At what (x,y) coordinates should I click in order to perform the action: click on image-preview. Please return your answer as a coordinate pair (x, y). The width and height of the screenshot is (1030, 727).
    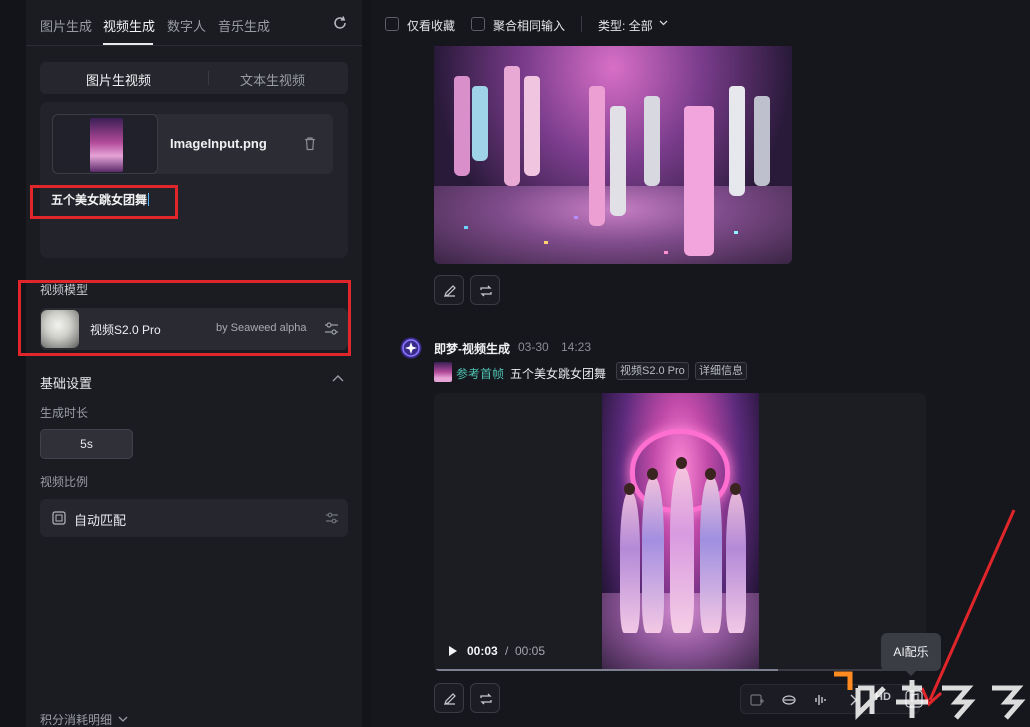
    Looking at the image, I should click on (106, 145).